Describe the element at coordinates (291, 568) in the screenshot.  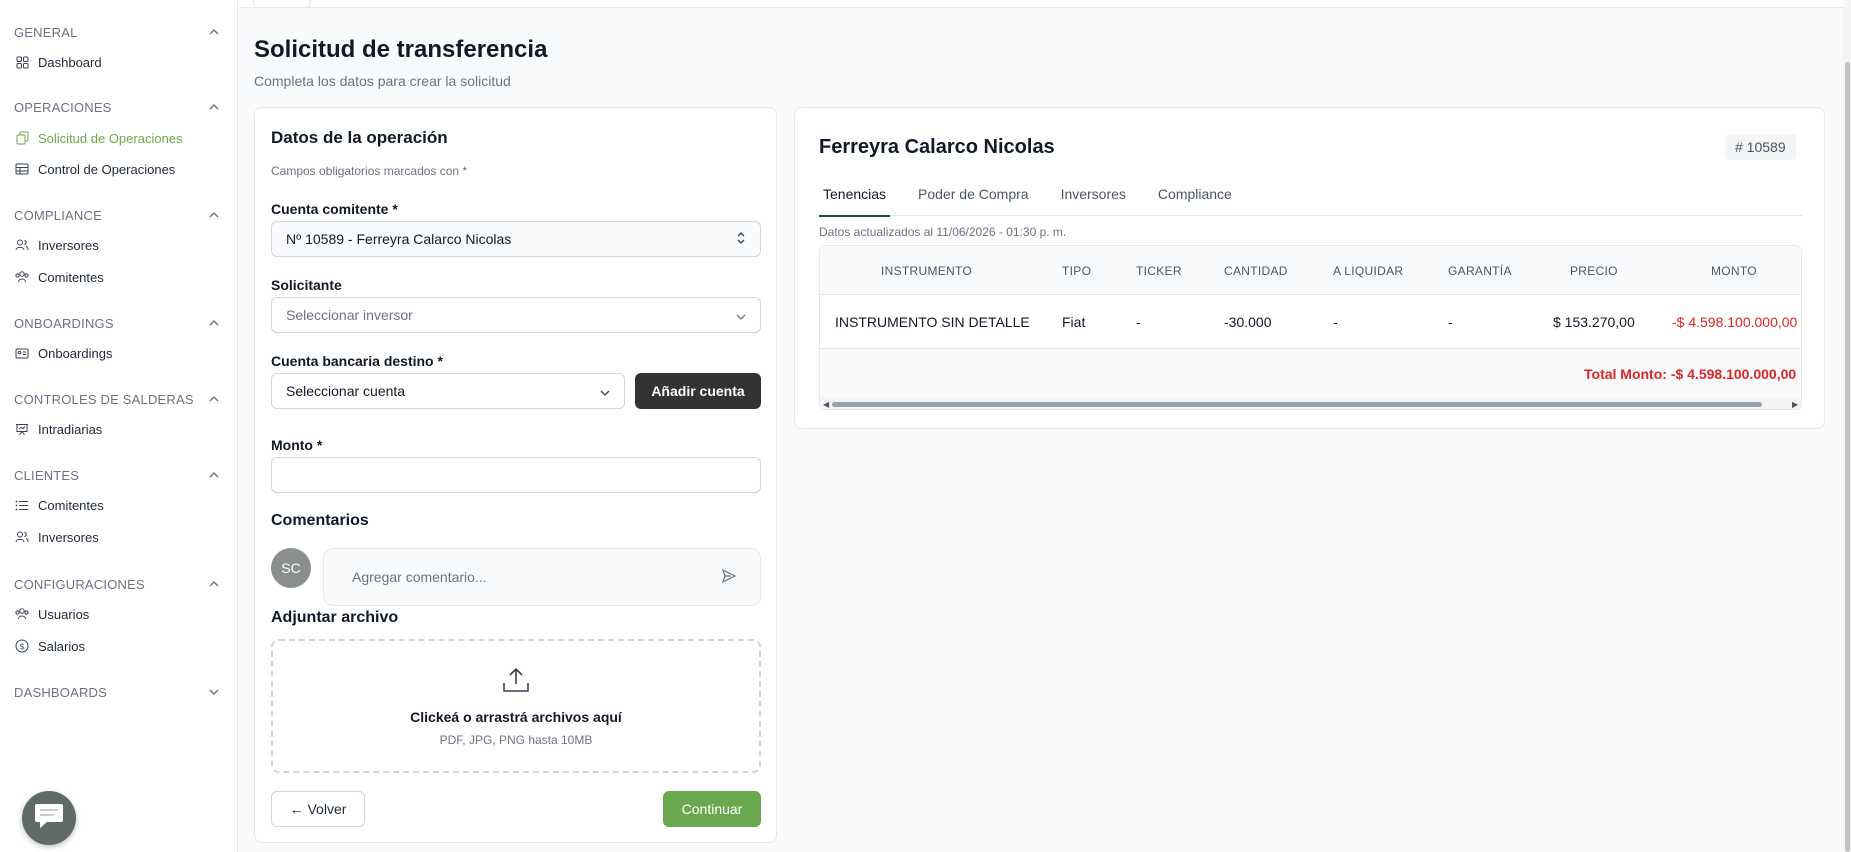
I see `avatar: SC` at that location.